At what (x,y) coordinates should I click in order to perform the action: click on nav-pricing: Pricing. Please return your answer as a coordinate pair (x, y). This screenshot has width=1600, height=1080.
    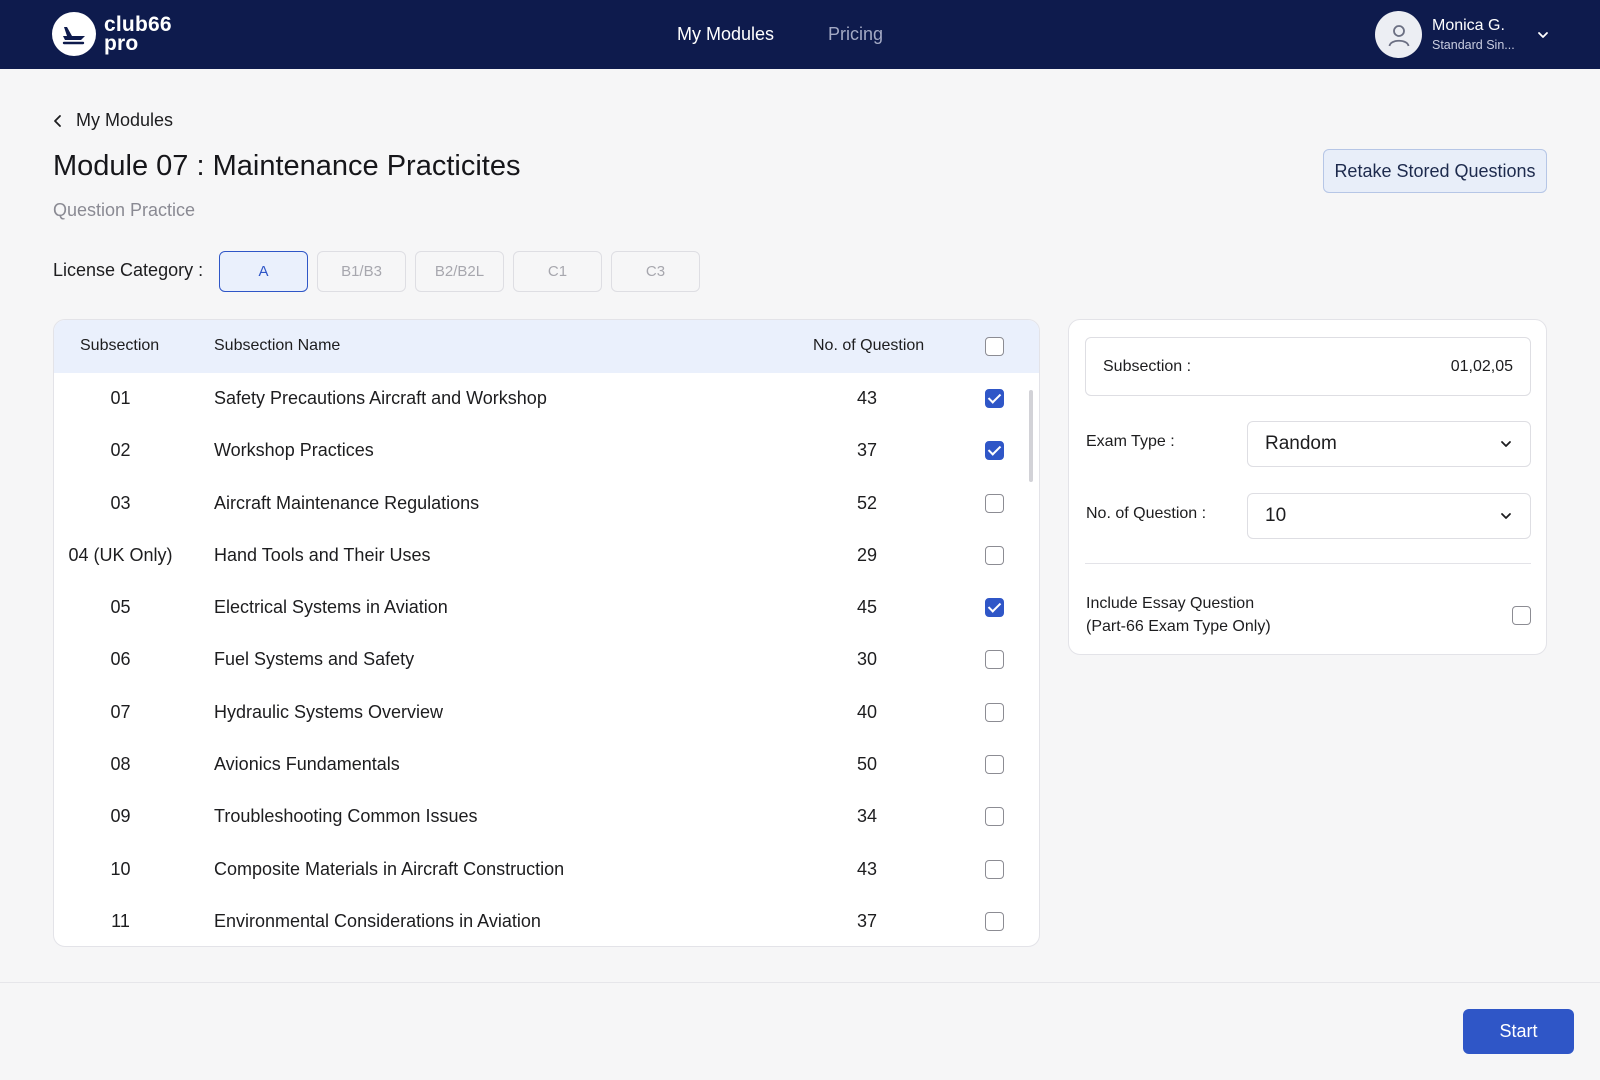
    Looking at the image, I should click on (855, 34).